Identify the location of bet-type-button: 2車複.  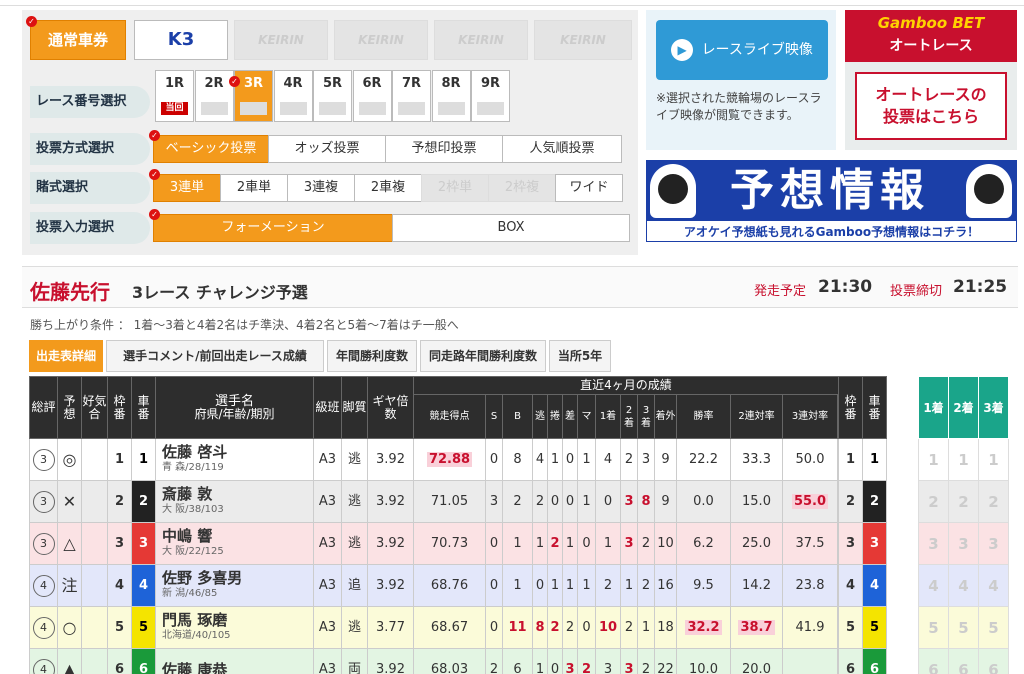
(388, 188).